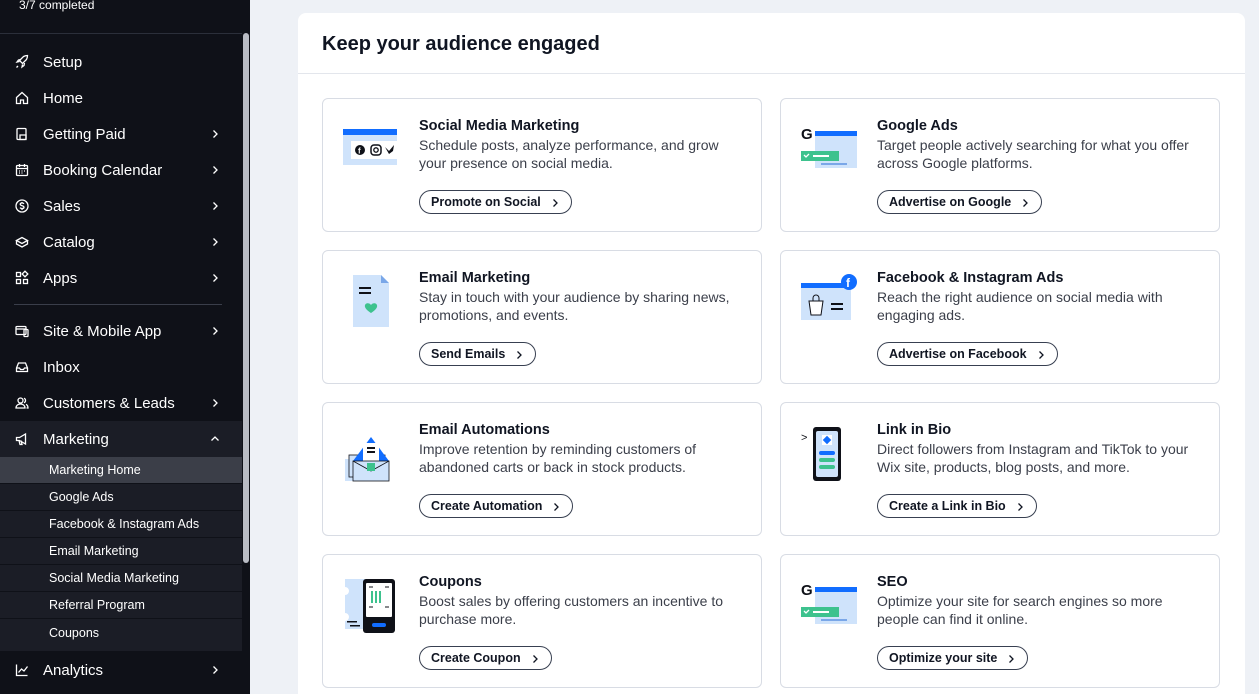 This screenshot has width=1259, height=694. I want to click on sidebar-item-marketing: Marketing, so click(121, 439).